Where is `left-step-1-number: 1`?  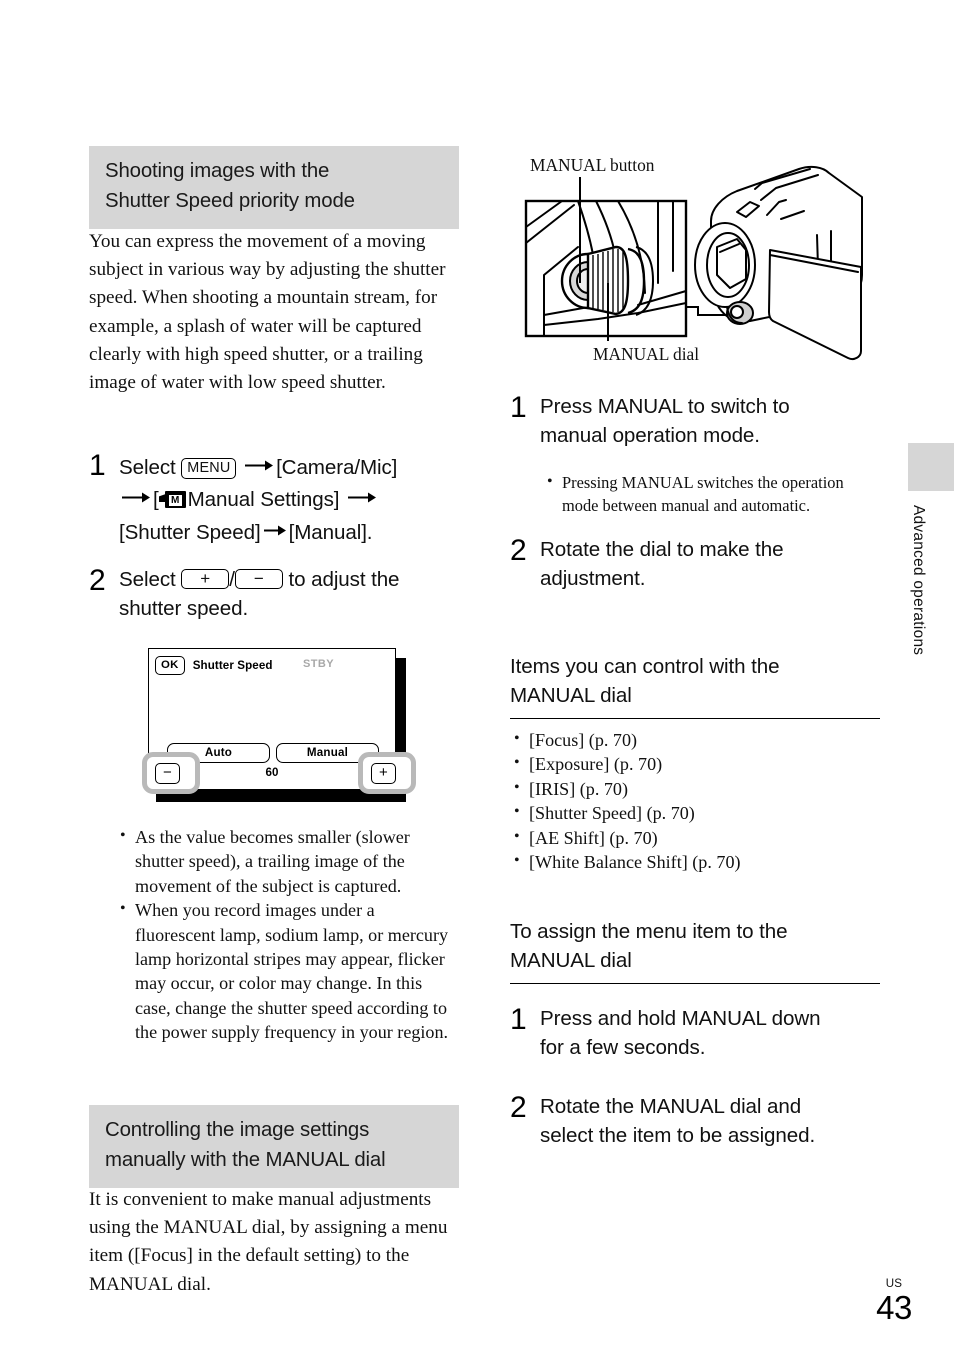
left-step-1-number: 1 is located at coordinates (97, 465).